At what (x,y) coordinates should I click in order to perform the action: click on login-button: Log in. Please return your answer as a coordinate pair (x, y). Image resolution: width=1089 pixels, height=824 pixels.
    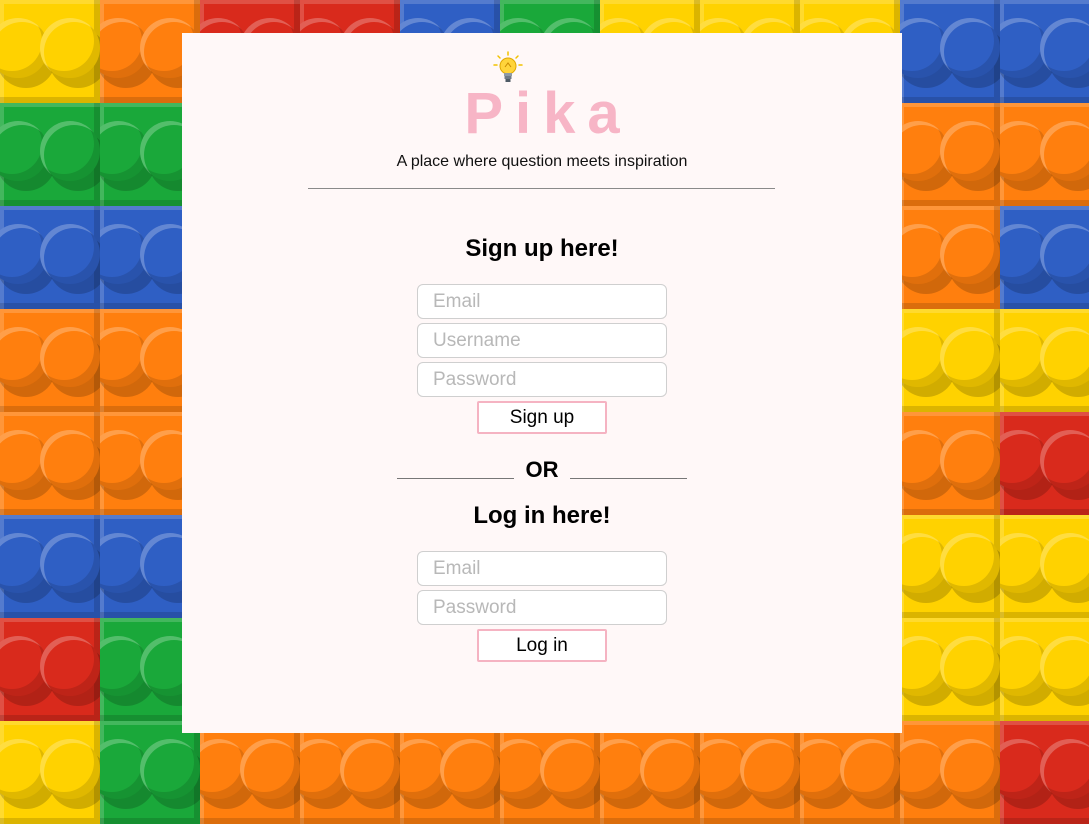
    Looking at the image, I should click on (542, 645).